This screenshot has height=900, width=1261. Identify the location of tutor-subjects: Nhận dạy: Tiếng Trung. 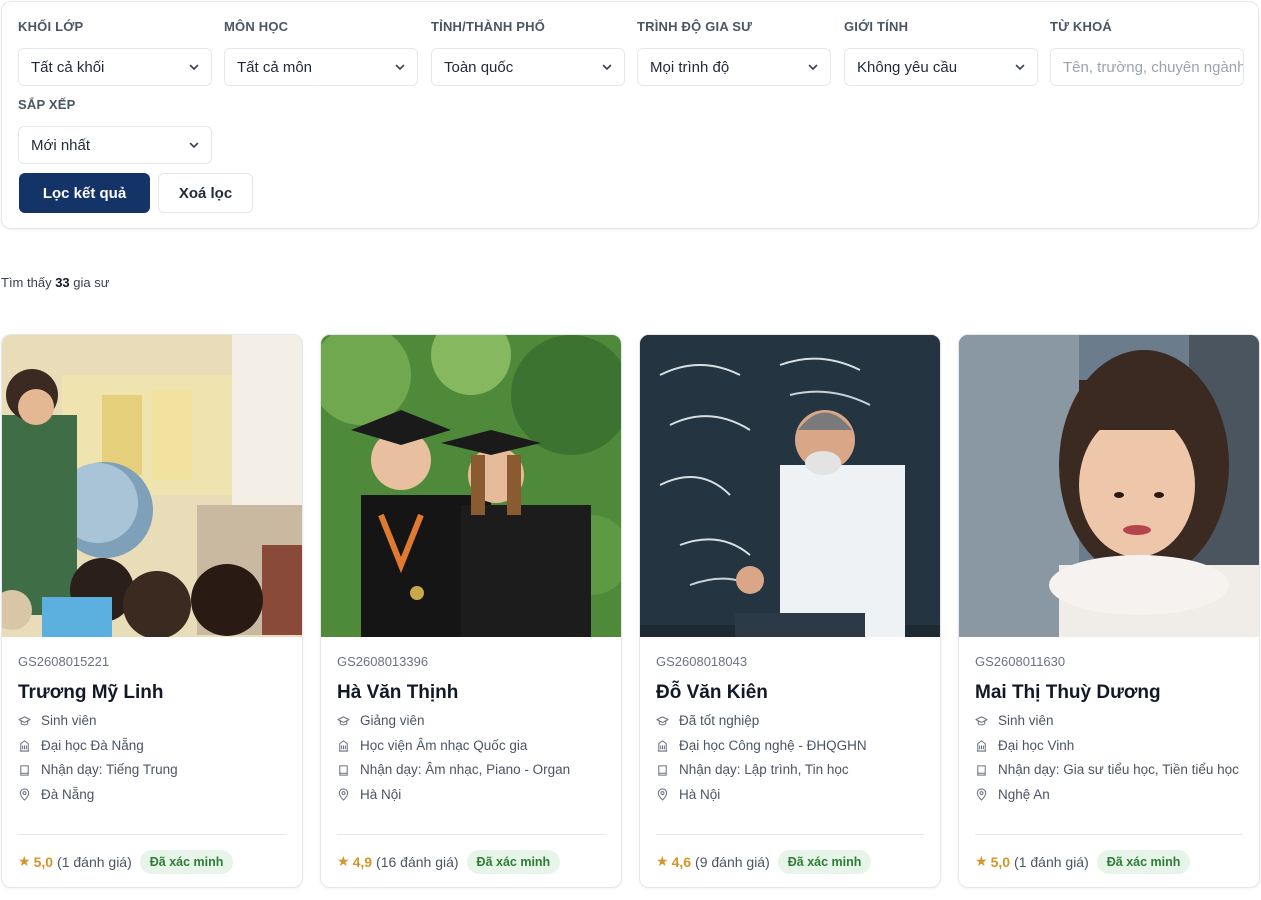
(153, 770).